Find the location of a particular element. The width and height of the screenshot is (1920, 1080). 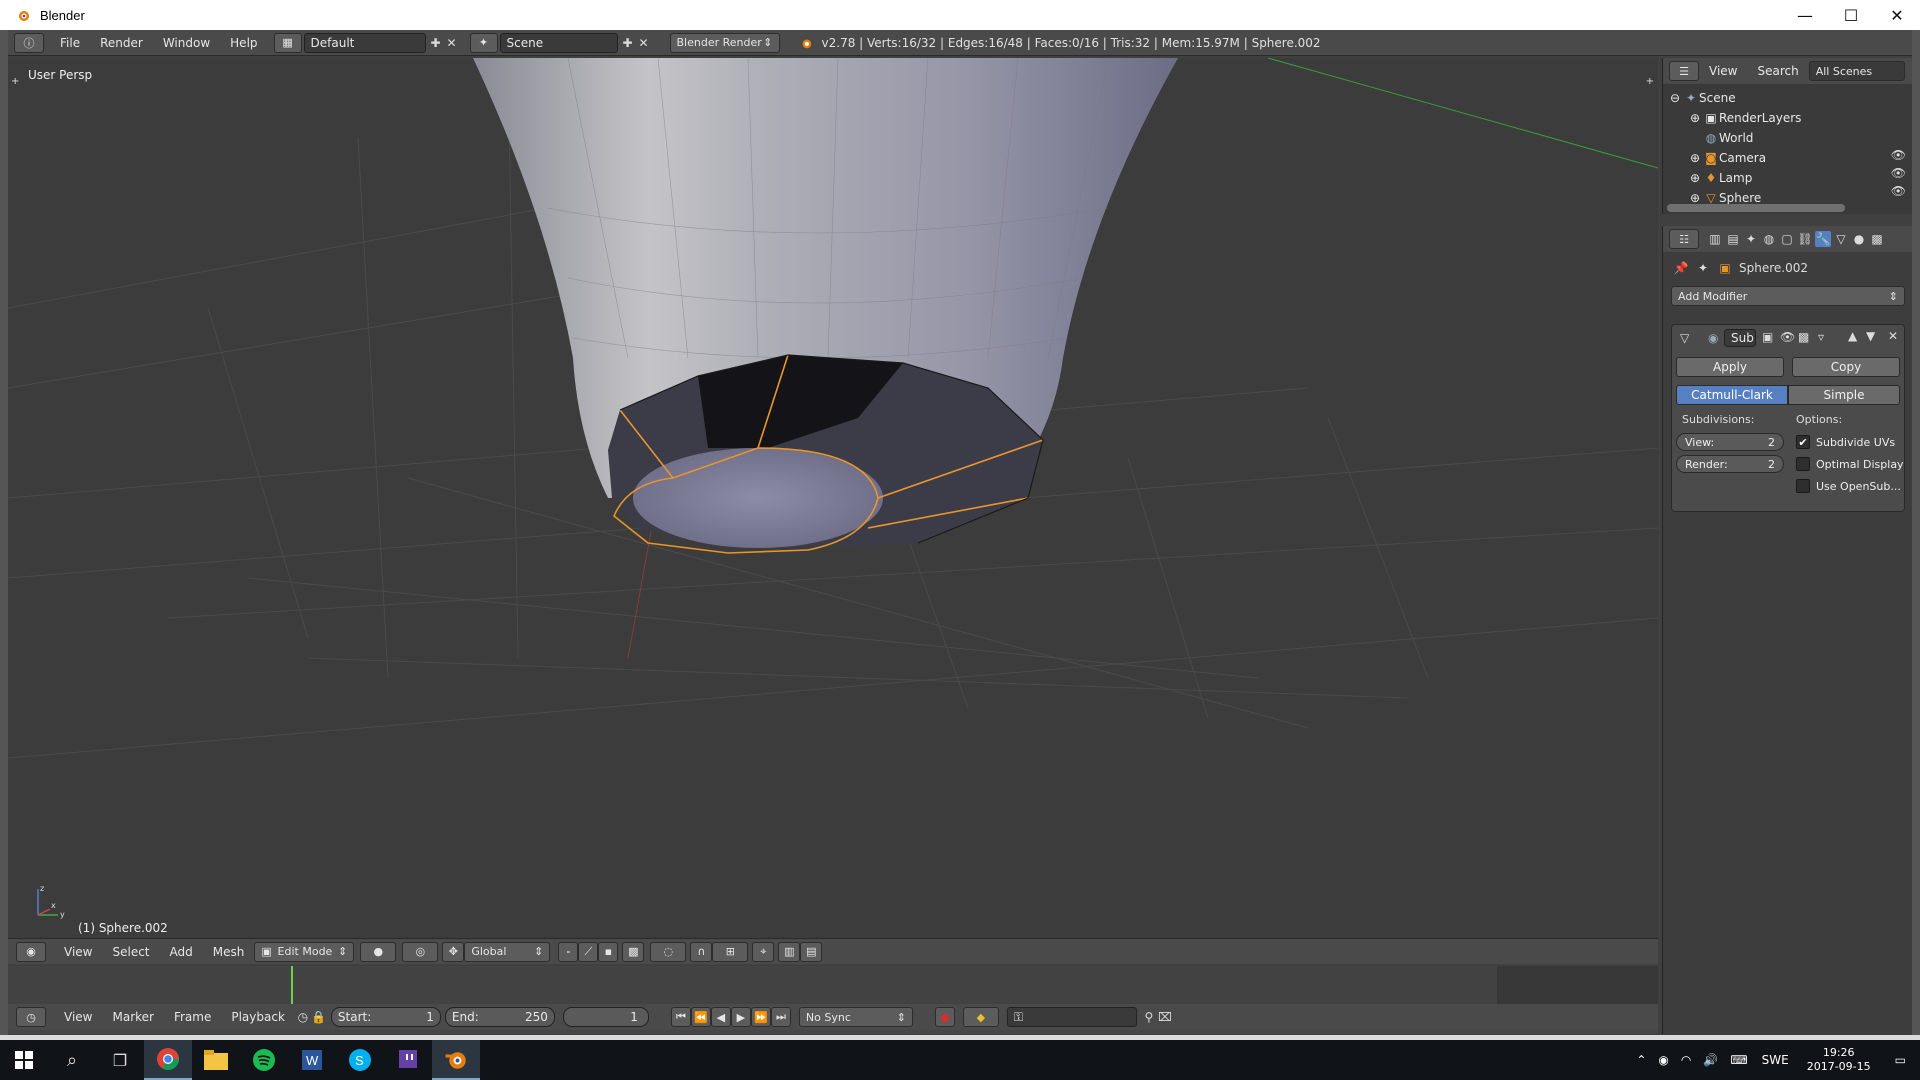

add-scene-icon: ✚ is located at coordinates (628, 43).